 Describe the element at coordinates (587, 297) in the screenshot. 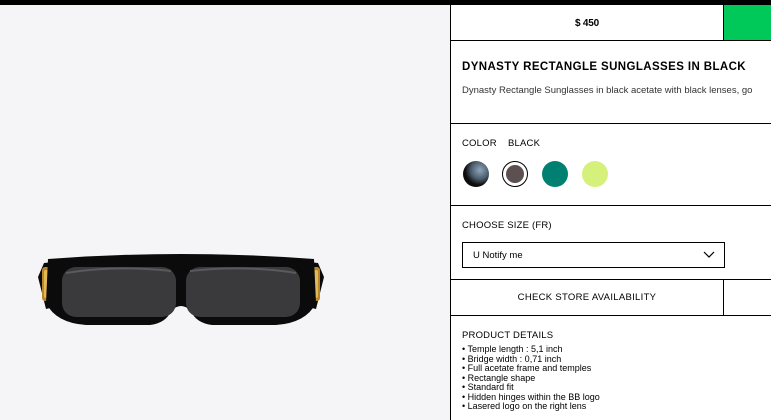

I see `check-store-availability-button: CHECK STORE AVAILABILITY` at that location.